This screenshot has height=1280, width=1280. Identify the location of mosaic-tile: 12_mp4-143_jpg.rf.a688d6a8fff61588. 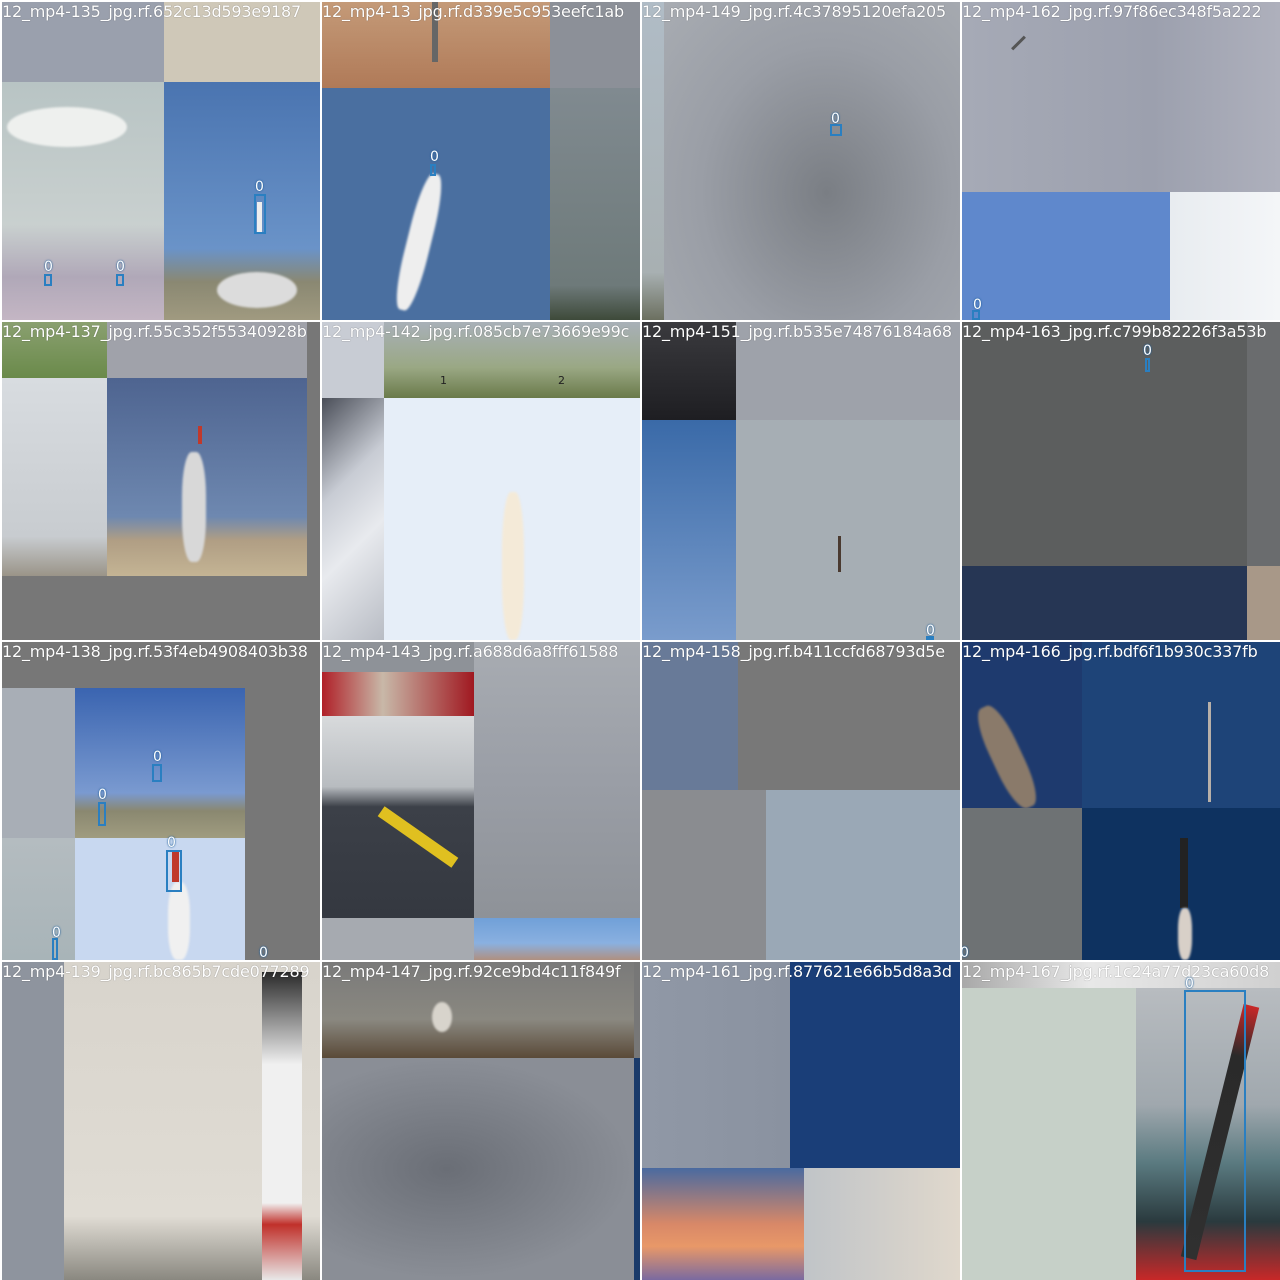
(481, 801).